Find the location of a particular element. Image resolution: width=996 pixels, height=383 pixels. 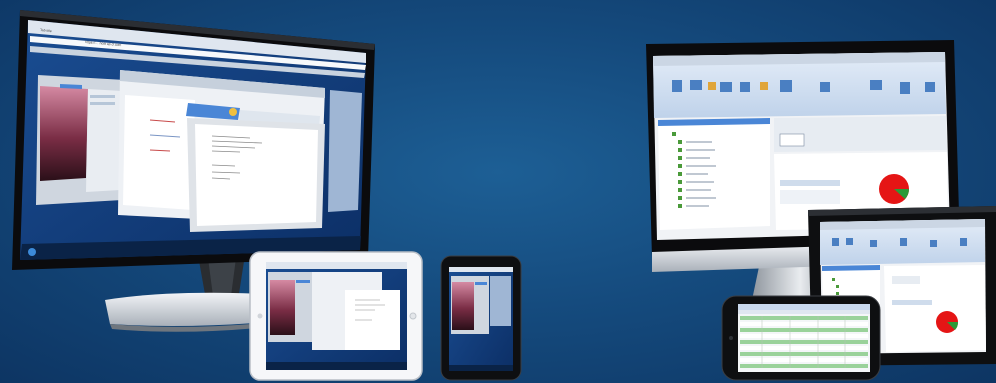

phone-camera-icon is located at coordinates (731, 338).